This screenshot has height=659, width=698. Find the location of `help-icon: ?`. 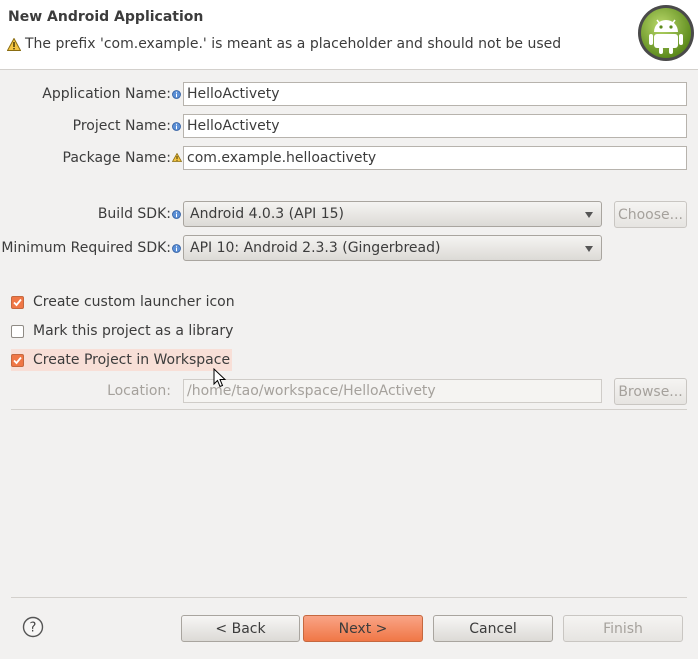

help-icon: ? is located at coordinates (33, 627).